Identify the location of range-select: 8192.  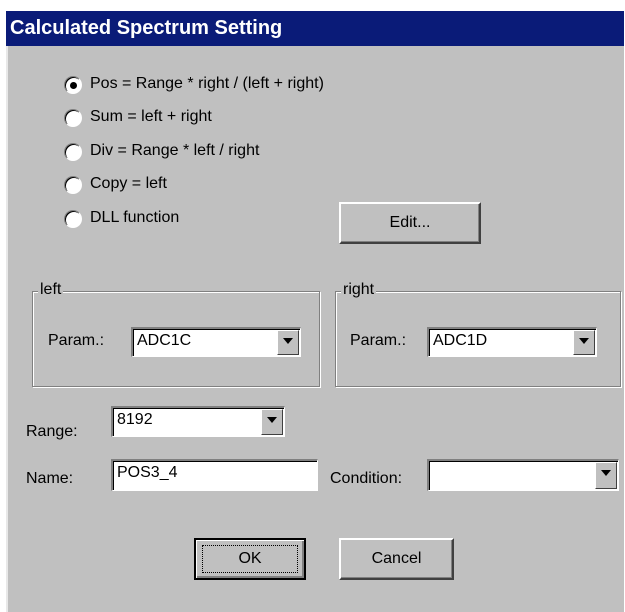
(198, 421).